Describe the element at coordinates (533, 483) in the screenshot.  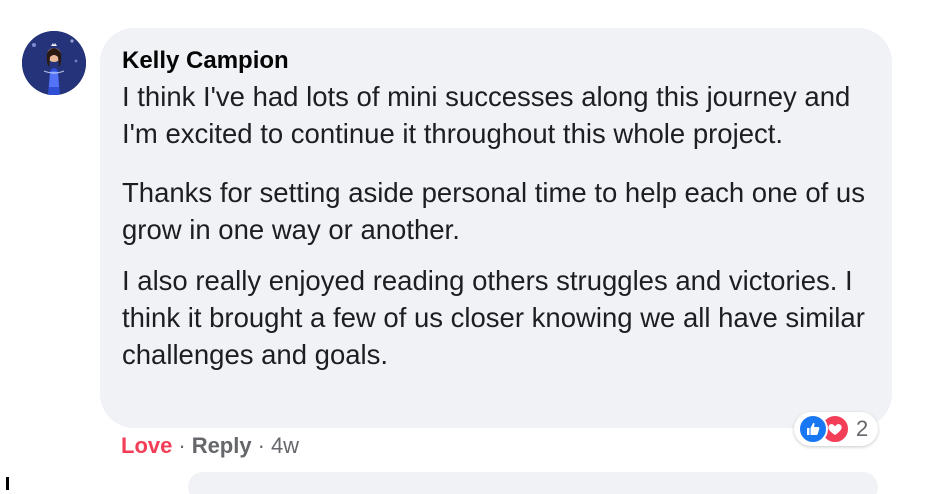
I see `next-comment-bubble` at that location.